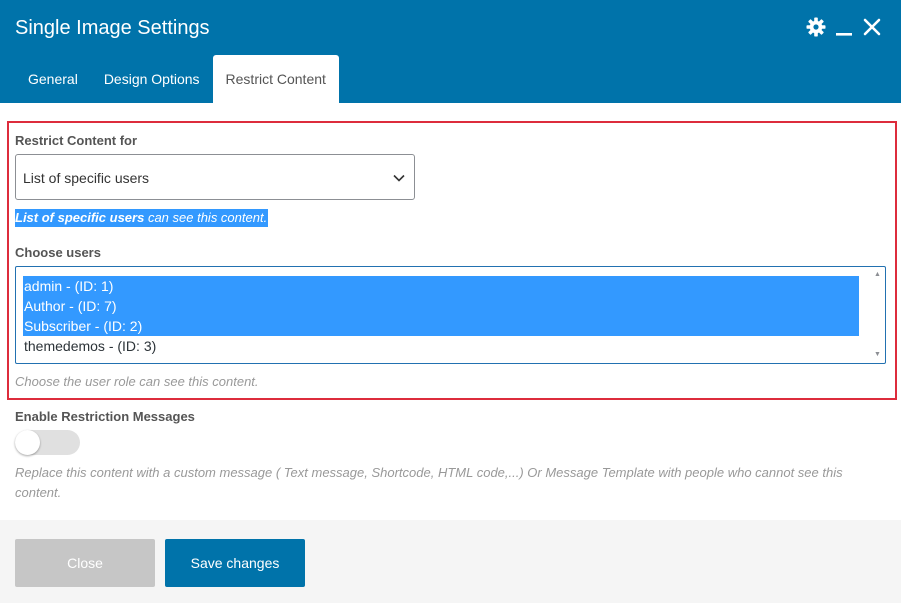 The image size is (901, 603). Describe the element at coordinates (816, 27) in the screenshot. I see `gear-icon` at that location.